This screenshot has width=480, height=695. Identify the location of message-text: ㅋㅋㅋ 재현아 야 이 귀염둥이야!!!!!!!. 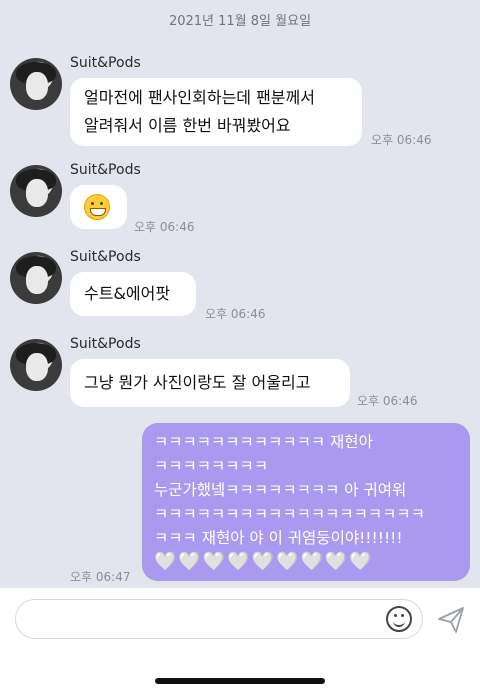
(278, 538).